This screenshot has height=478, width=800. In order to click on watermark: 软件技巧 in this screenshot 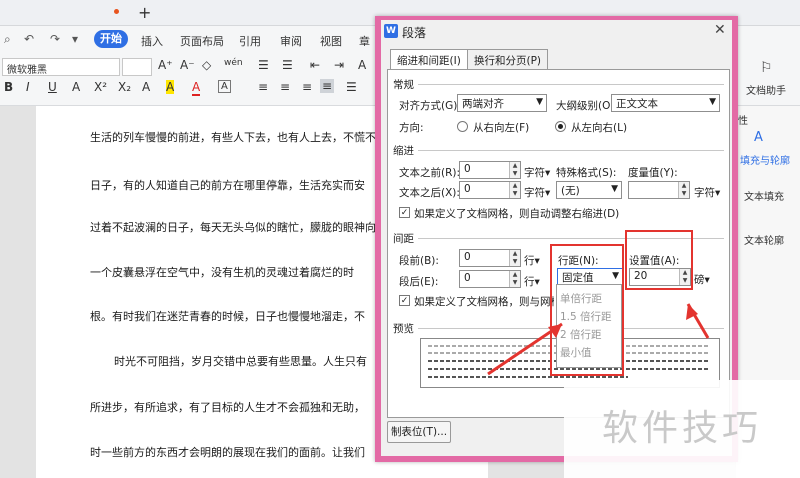, I will do `click(682, 429)`.